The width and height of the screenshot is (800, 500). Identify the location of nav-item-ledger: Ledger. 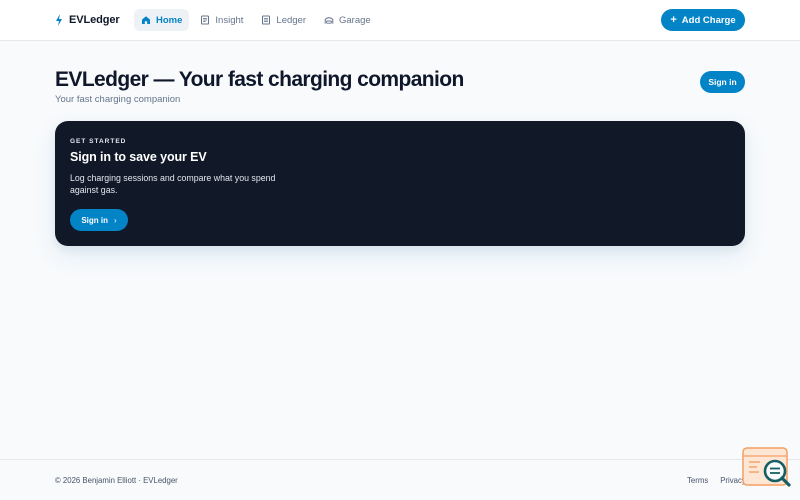
(283, 20).